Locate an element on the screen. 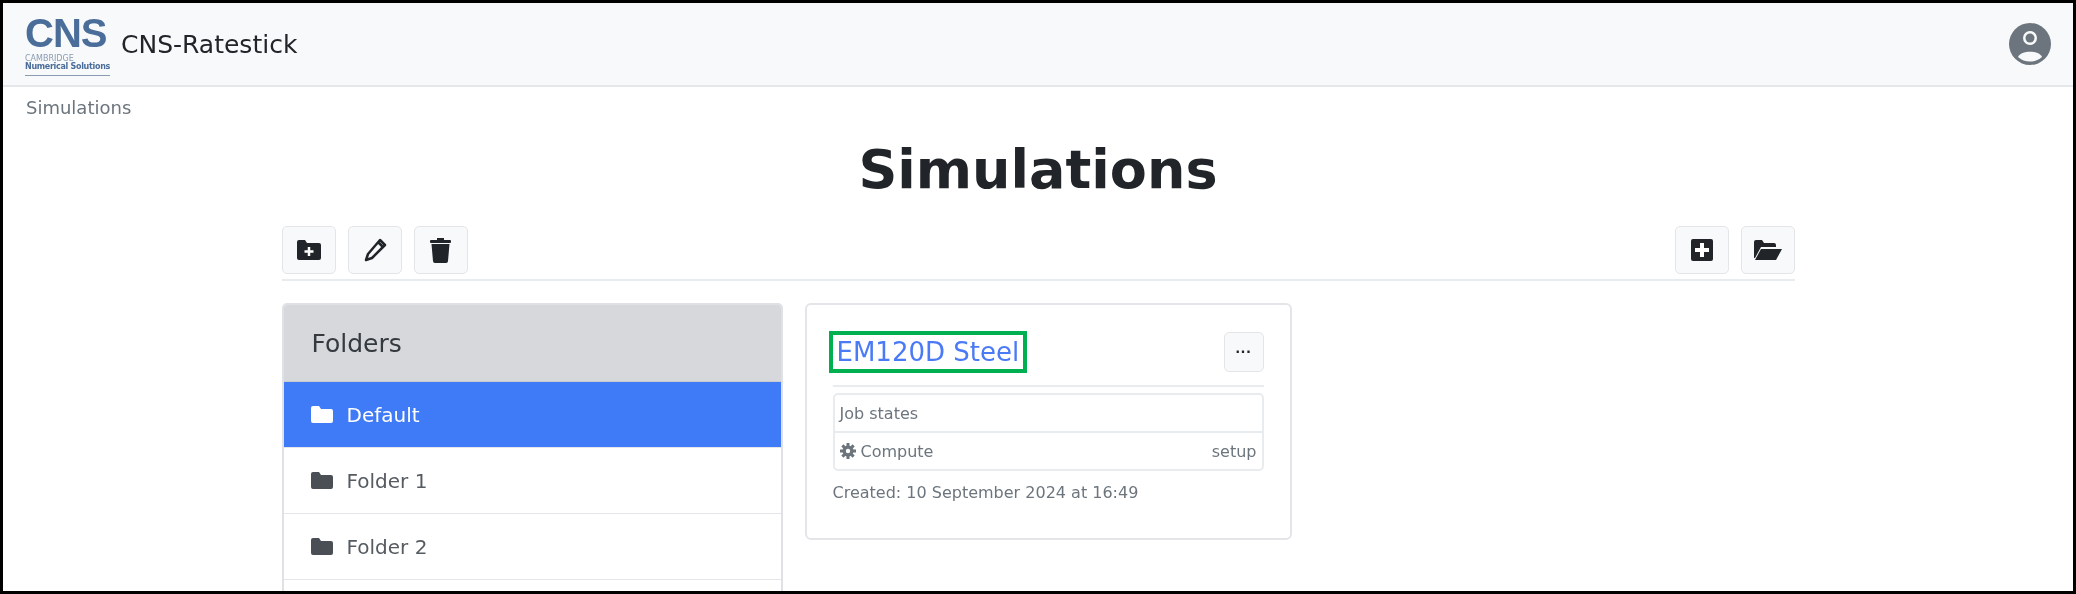 The height and width of the screenshot is (594, 2076). pencil-button is located at coordinates (374, 250).